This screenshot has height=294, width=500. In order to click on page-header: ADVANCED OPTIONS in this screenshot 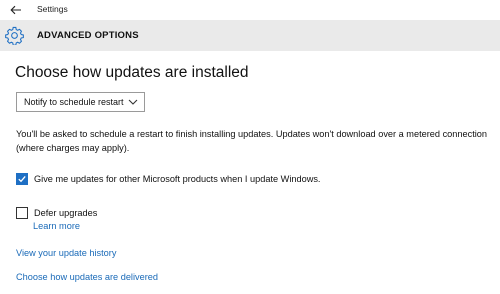, I will do `click(250, 35)`.